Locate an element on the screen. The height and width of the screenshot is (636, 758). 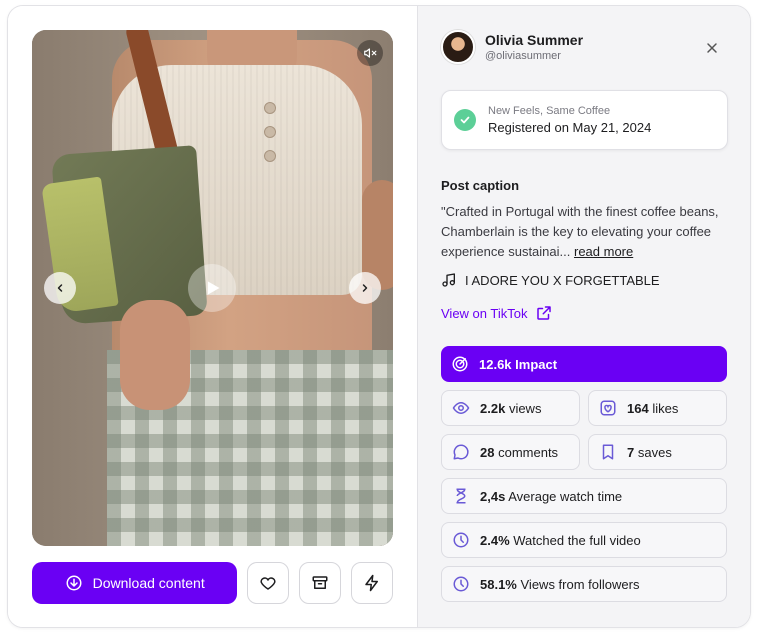
archive-button is located at coordinates (320, 583).